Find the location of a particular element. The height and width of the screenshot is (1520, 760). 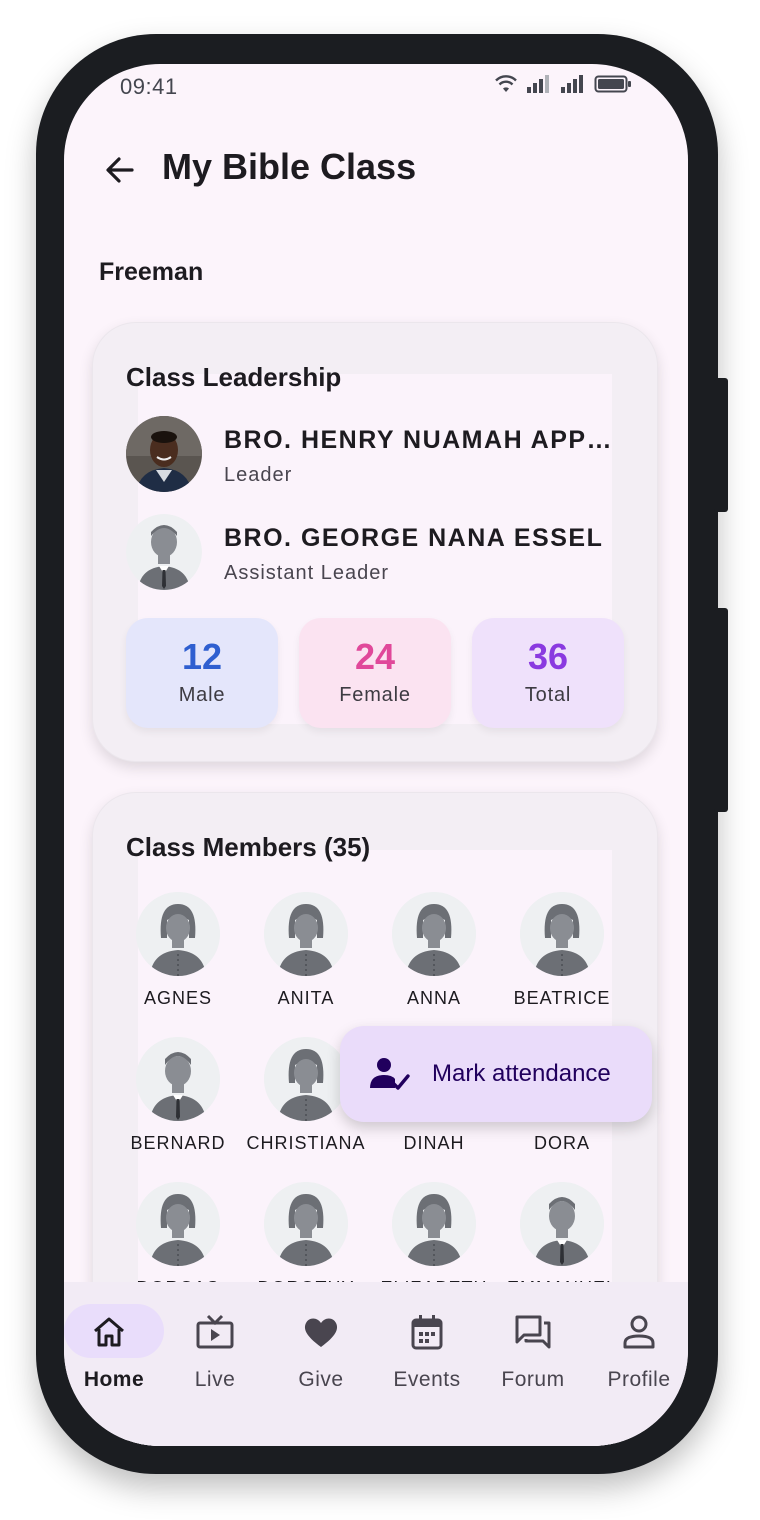

female-count-stat: 24 Female is located at coordinates (375, 673).